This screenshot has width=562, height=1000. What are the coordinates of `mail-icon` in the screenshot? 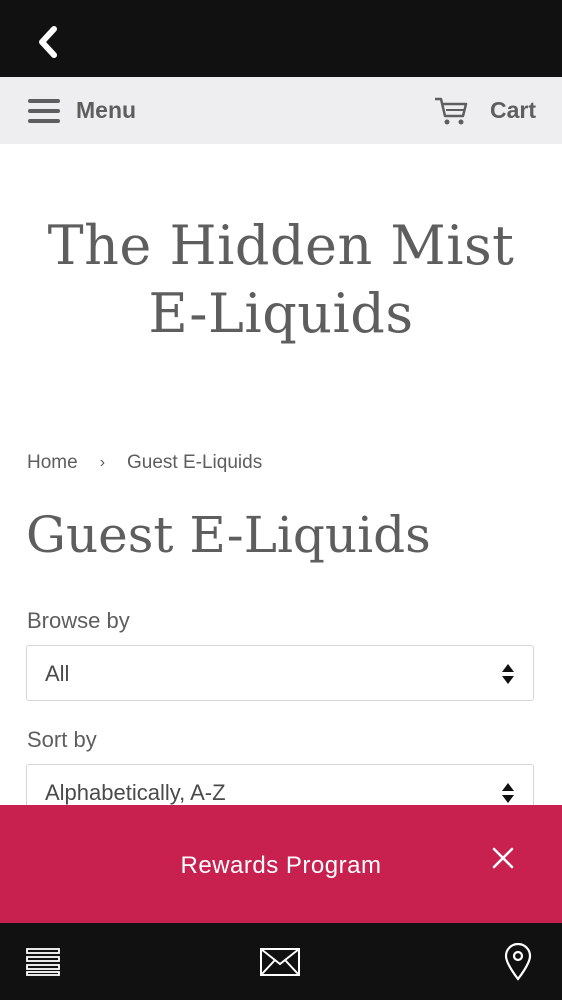 It's located at (280, 961).